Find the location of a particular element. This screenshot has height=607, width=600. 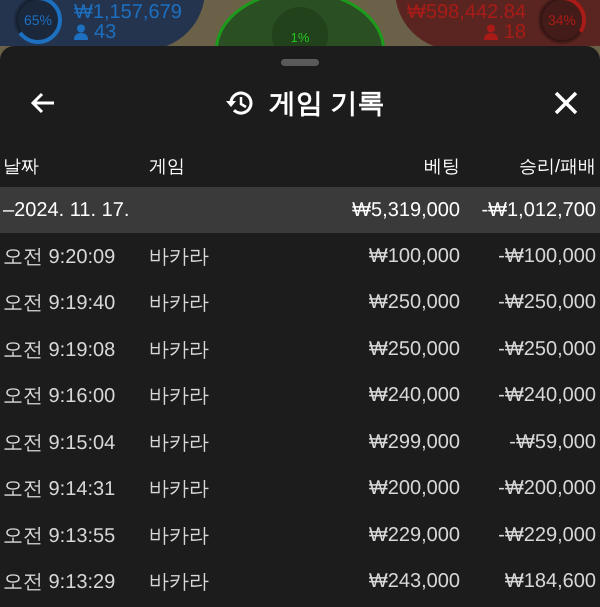

time-cell-text: 오전 9:13:55 is located at coordinates (59, 536).